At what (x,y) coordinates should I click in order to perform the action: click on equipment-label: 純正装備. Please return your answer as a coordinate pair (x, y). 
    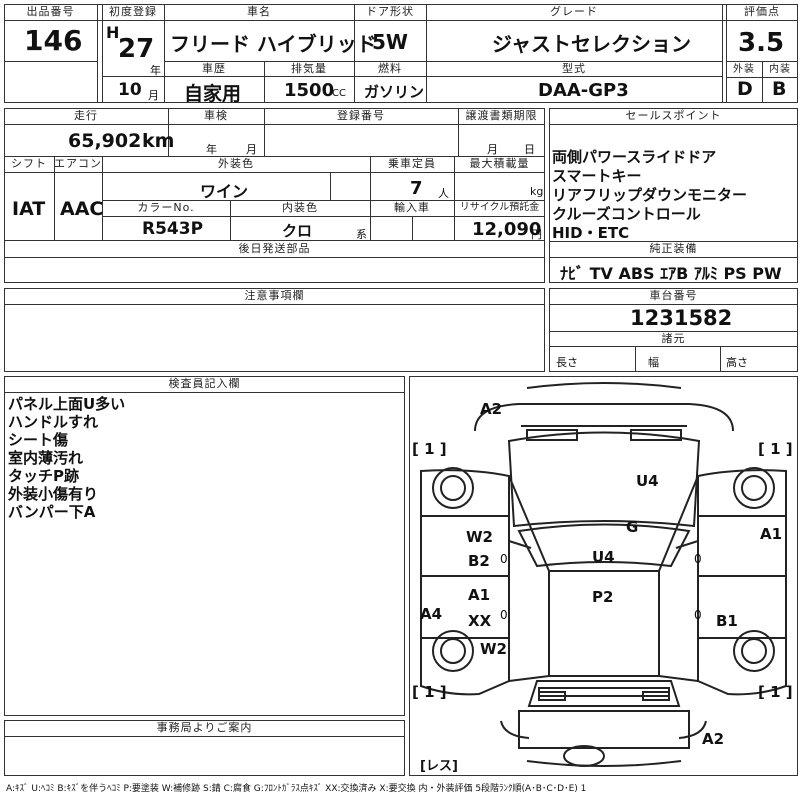
    Looking at the image, I should click on (673, 248).